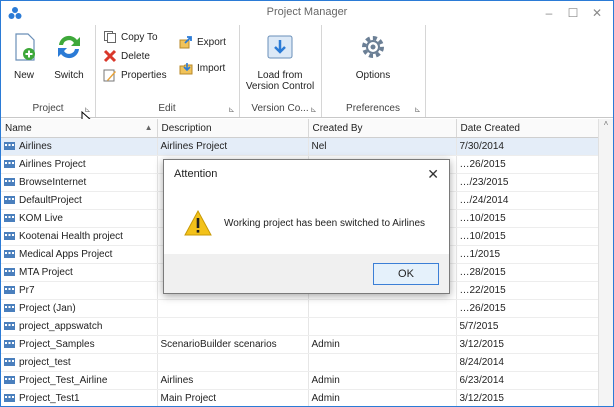  What do you see at coordinates (79, 362) in the screenshot?
I see `cell-name: project_test` at bounding box center [79, 362].